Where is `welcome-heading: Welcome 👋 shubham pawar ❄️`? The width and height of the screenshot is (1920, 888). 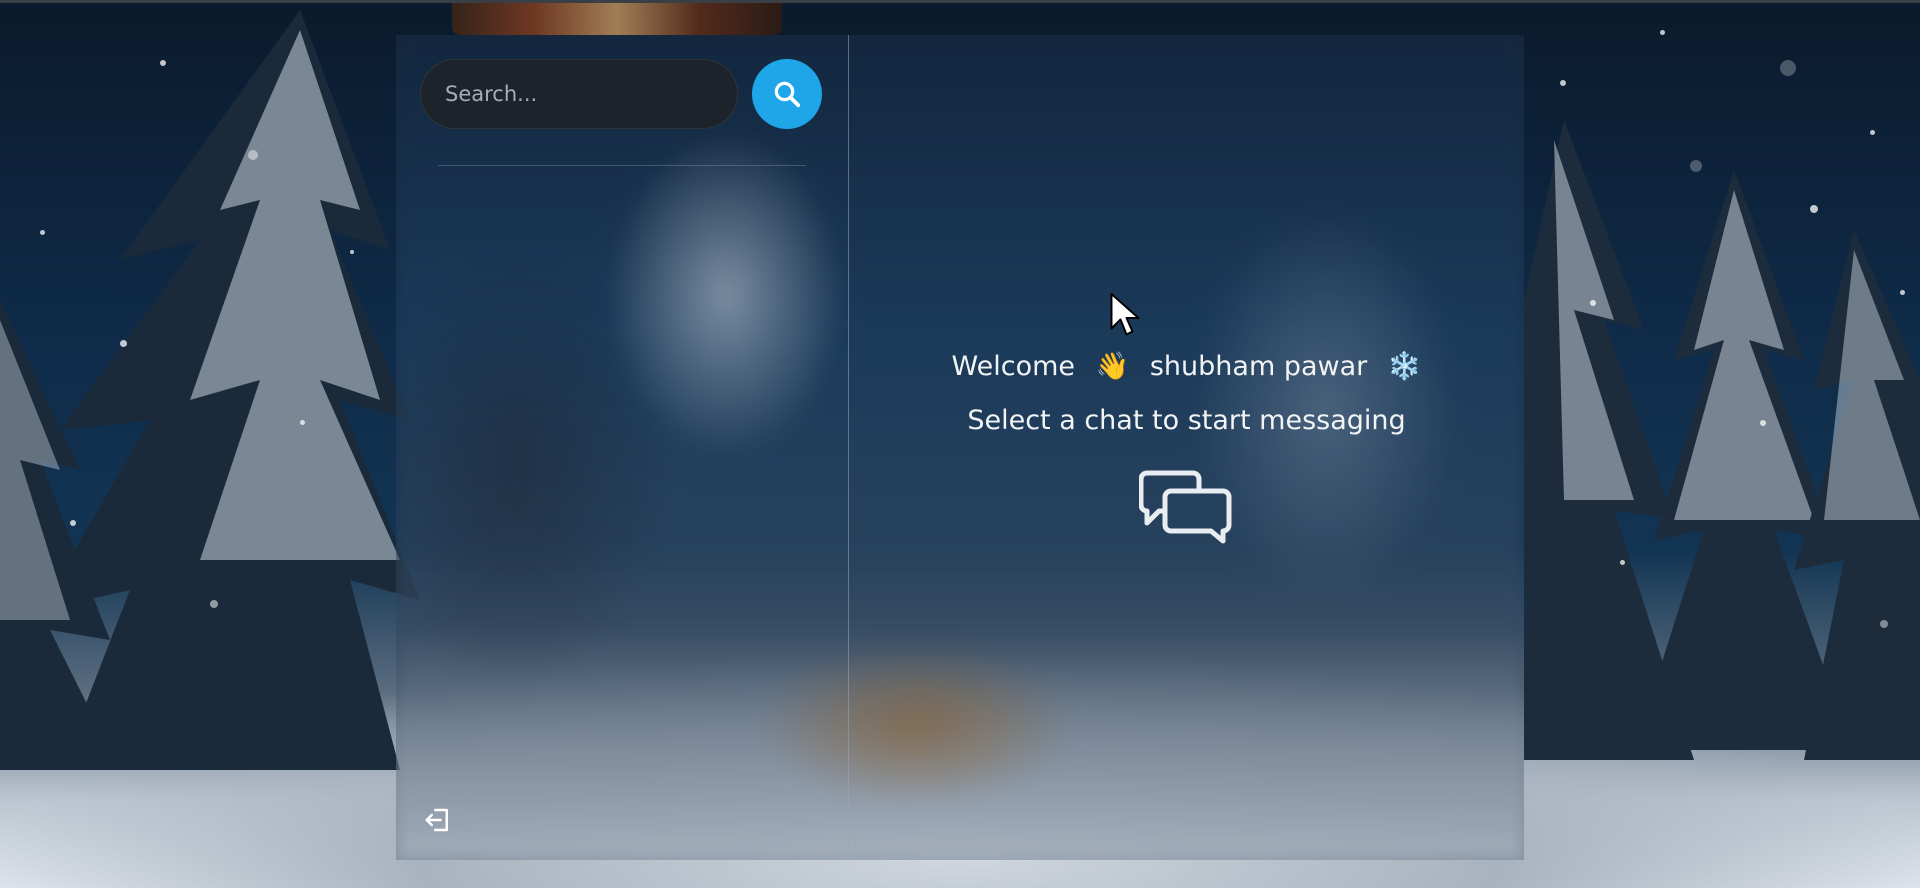
welcome-heading: Welcome 👋 shubham pawar ❄️ is located at coordinates (1186, 366).